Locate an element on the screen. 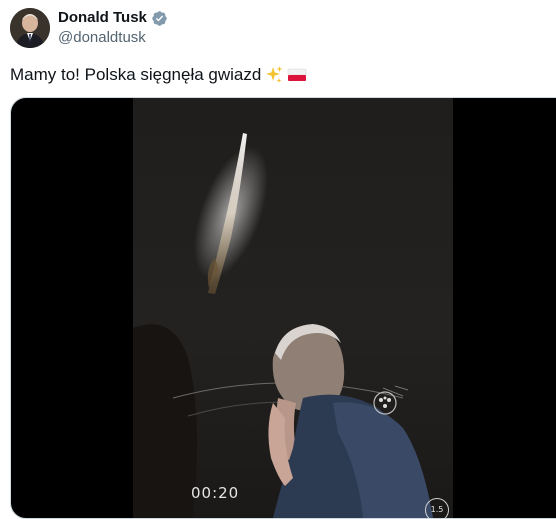 Image resolution: width=556 pixels, height=519 pixels. video-overlay-time: 00:20 is located at coordinates (215, 493).